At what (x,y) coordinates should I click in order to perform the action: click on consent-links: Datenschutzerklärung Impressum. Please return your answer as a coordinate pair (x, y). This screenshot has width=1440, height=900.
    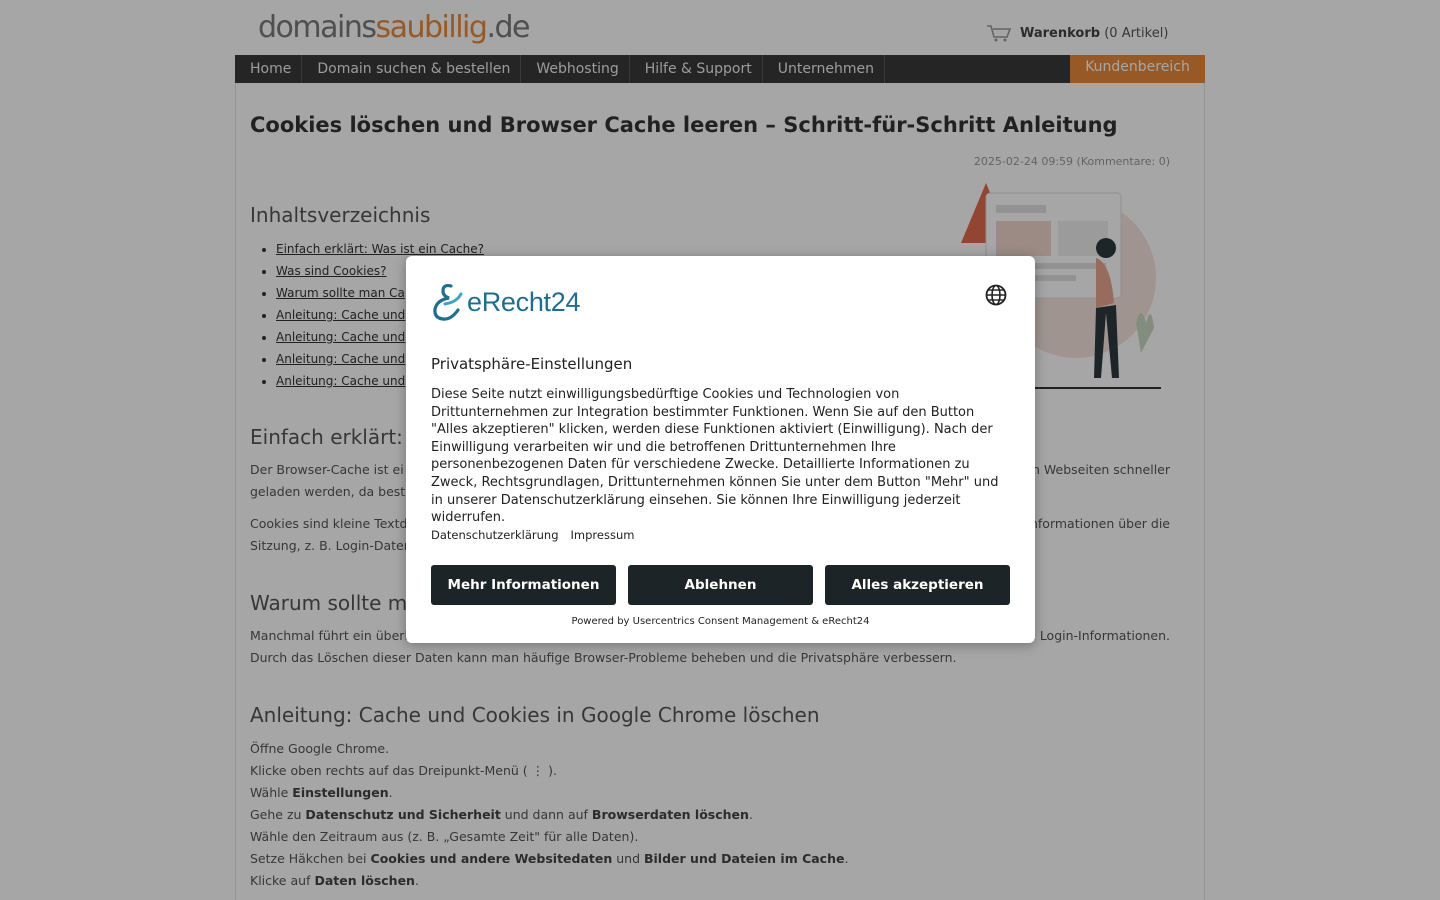
    Looking at the image, I should click on (532, 535).